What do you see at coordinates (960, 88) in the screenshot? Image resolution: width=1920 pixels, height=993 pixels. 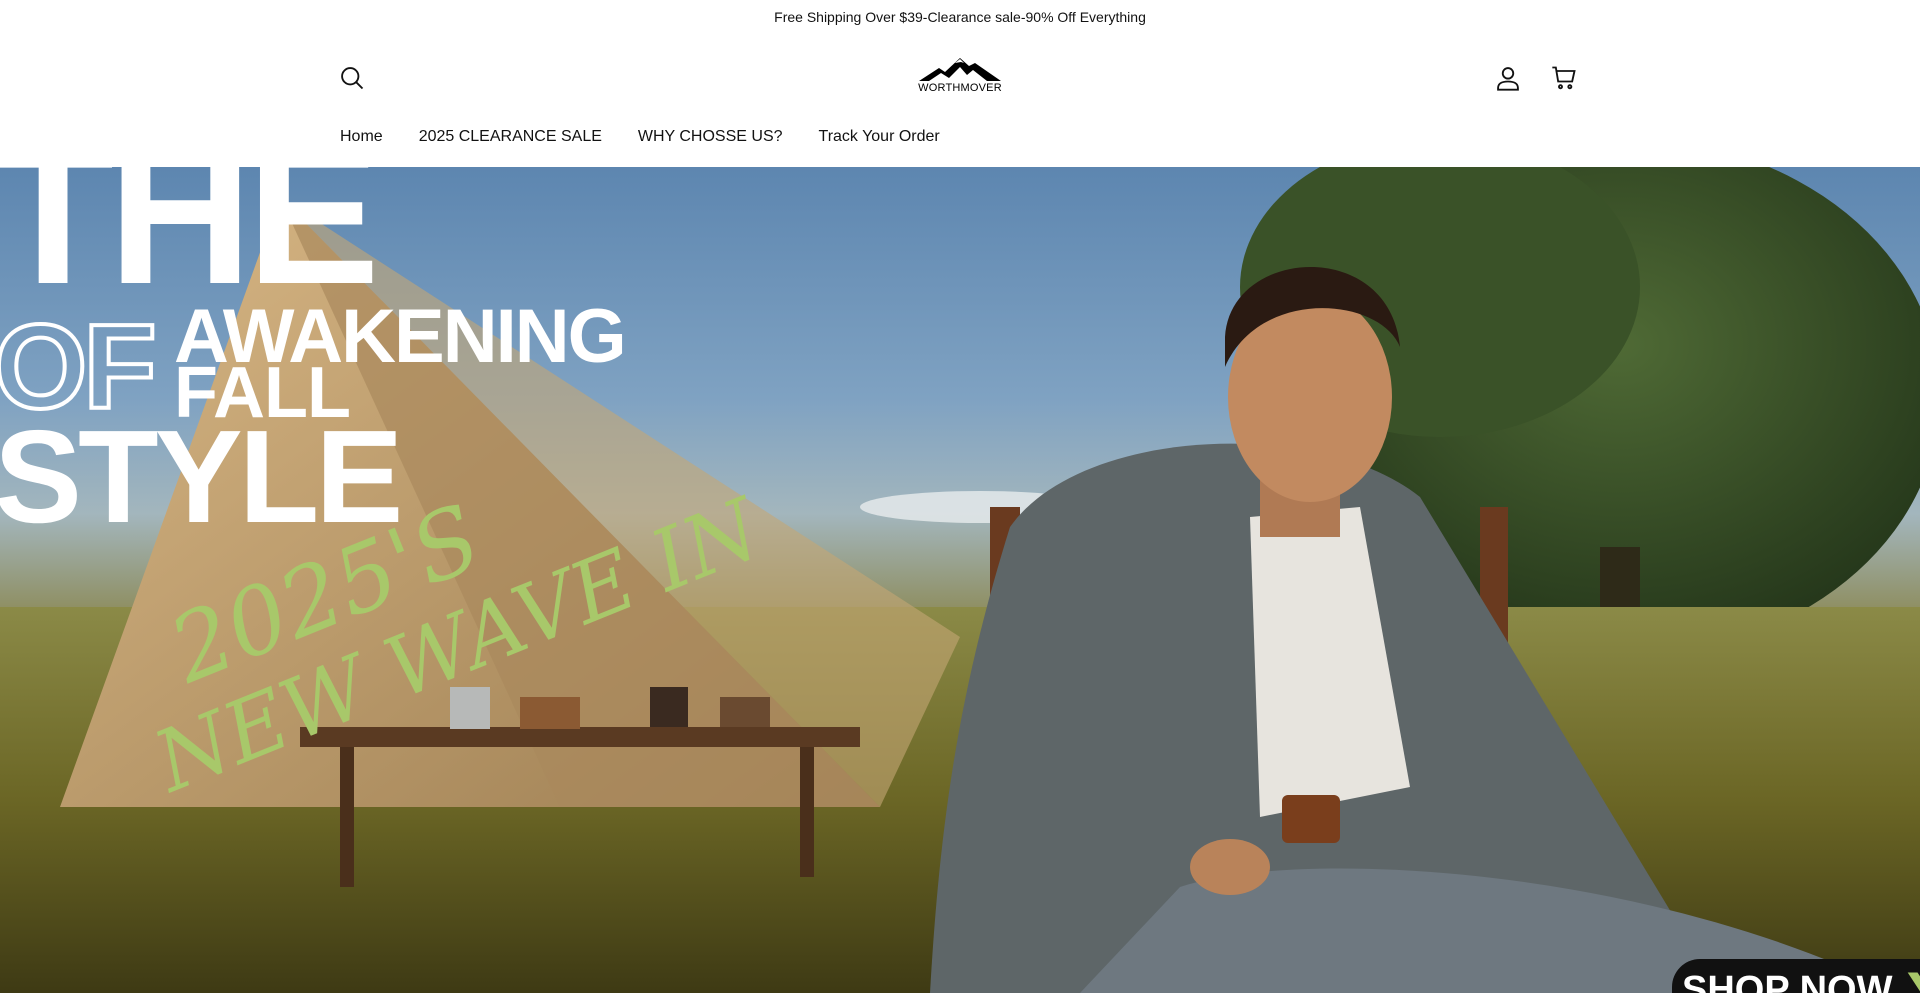 I see `logo-text: WORTHMOVER` at bounding box center [960, 88].